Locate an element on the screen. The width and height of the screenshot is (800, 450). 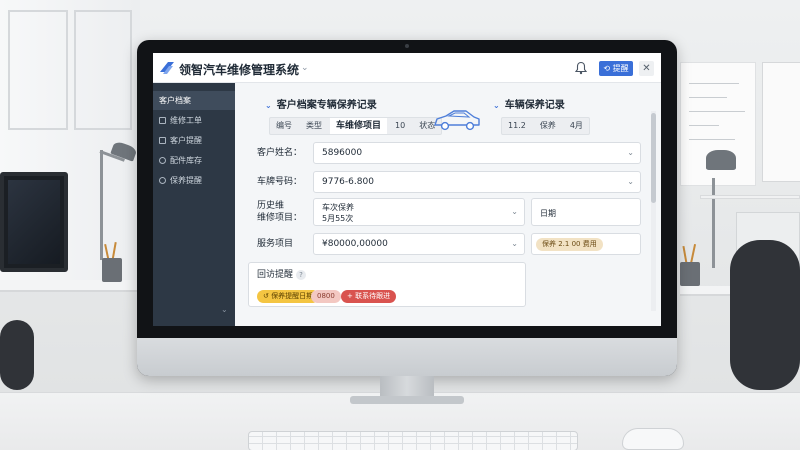
followup-reminder-text: 回访提醒 is located at coordinates (275, 275).